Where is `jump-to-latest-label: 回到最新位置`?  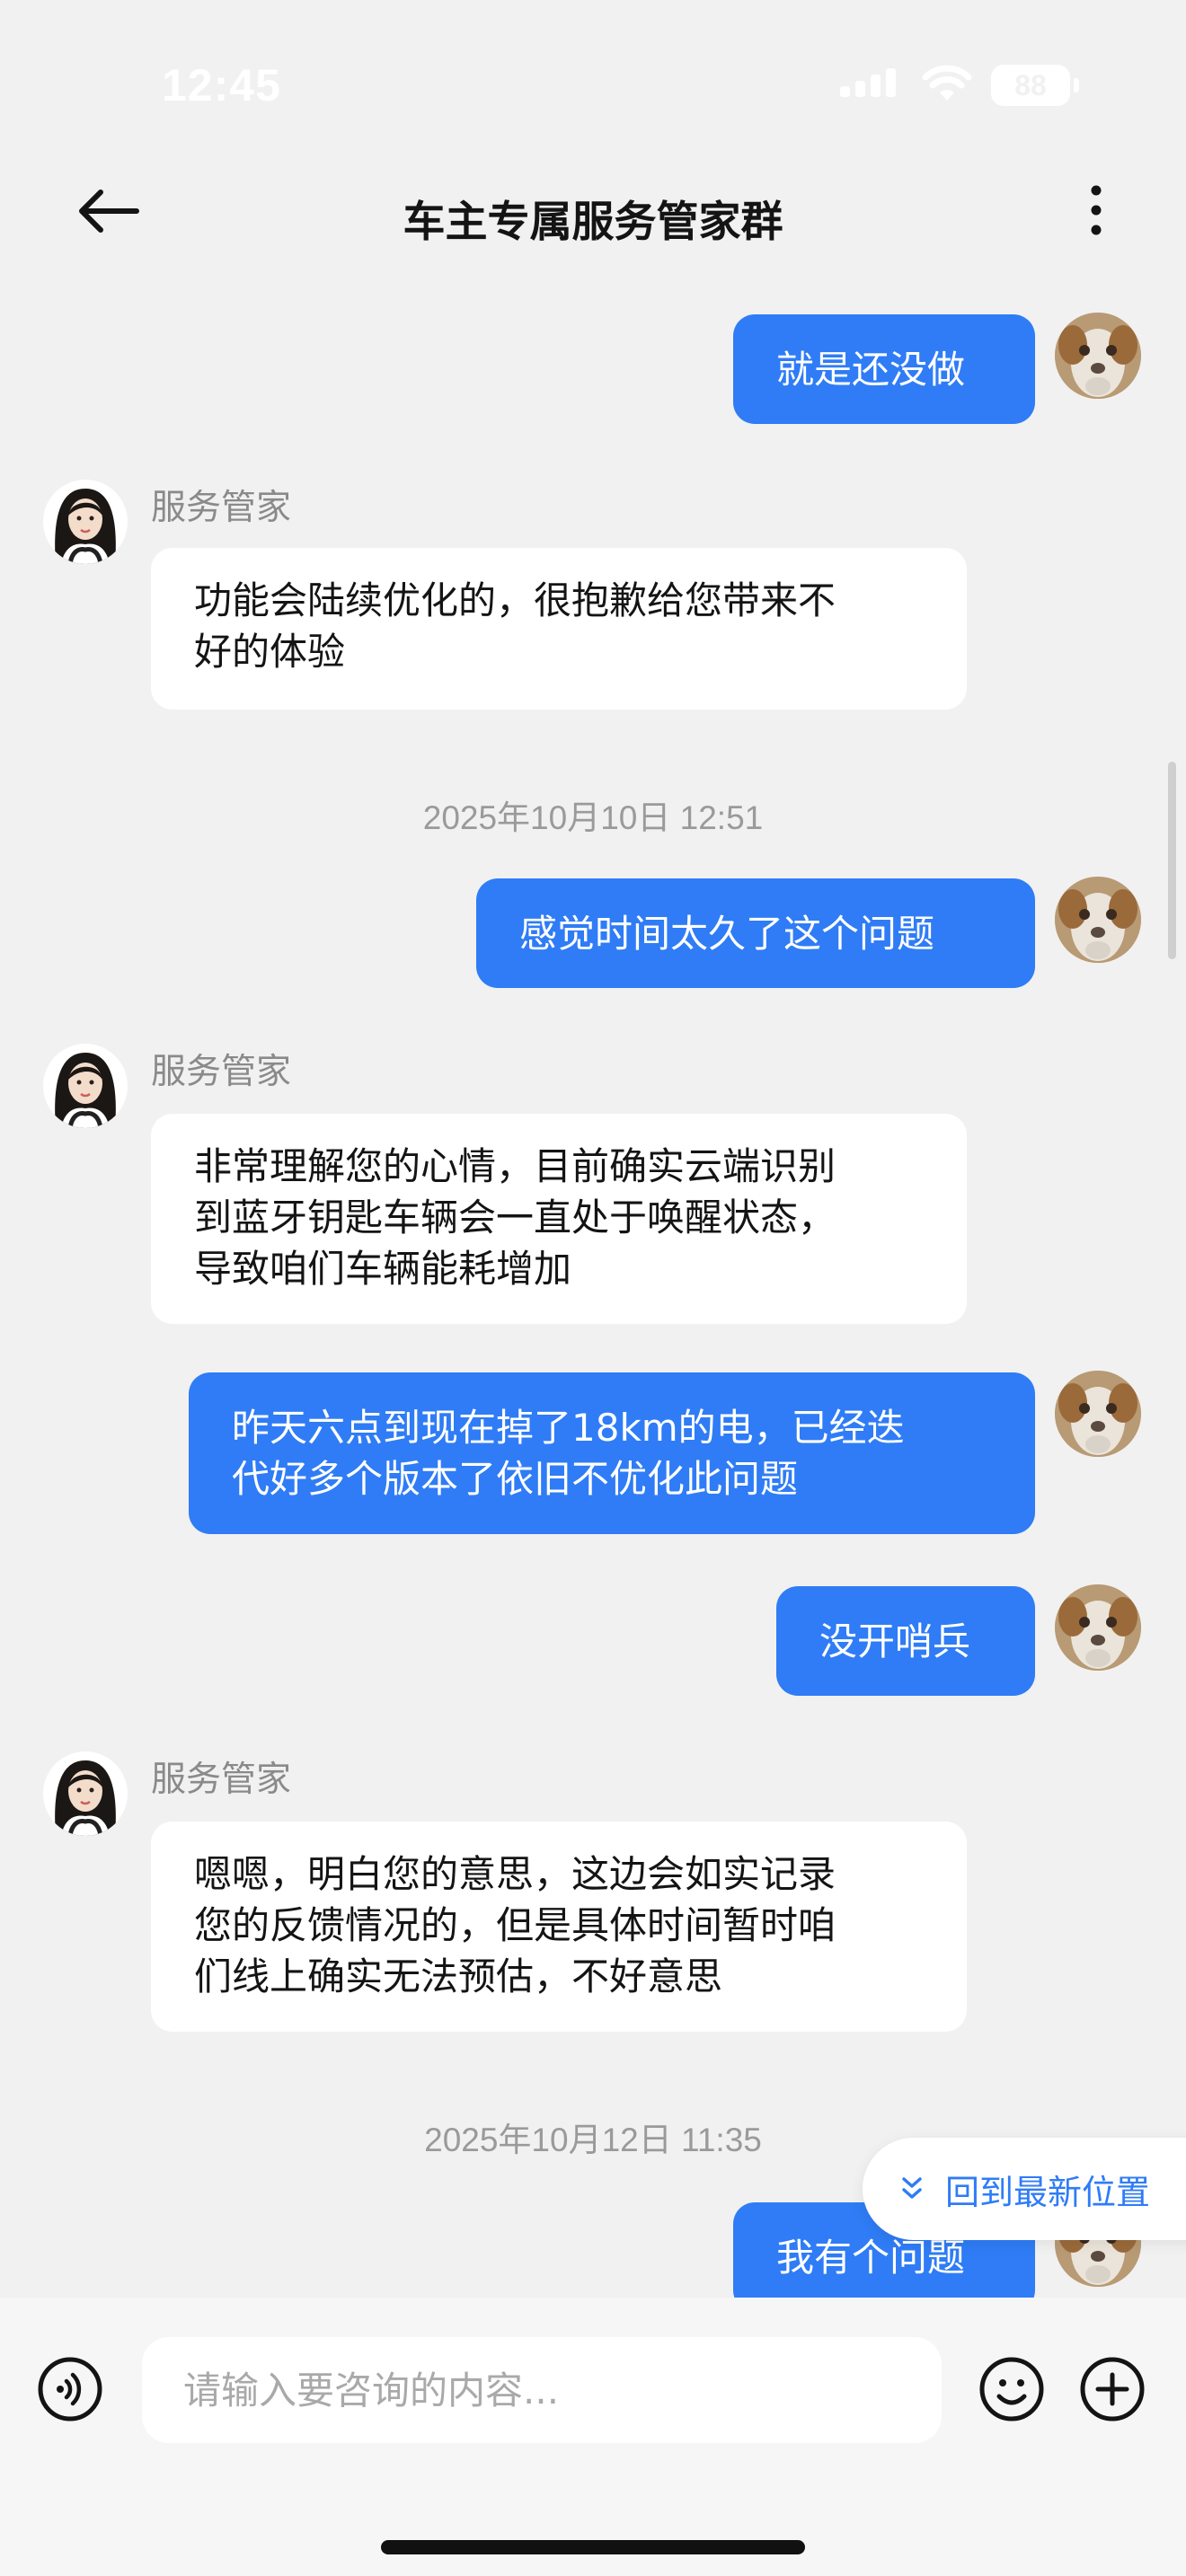 jump-to-latest-label: 回到最新位置 is located at coordinates (1048, 2192).